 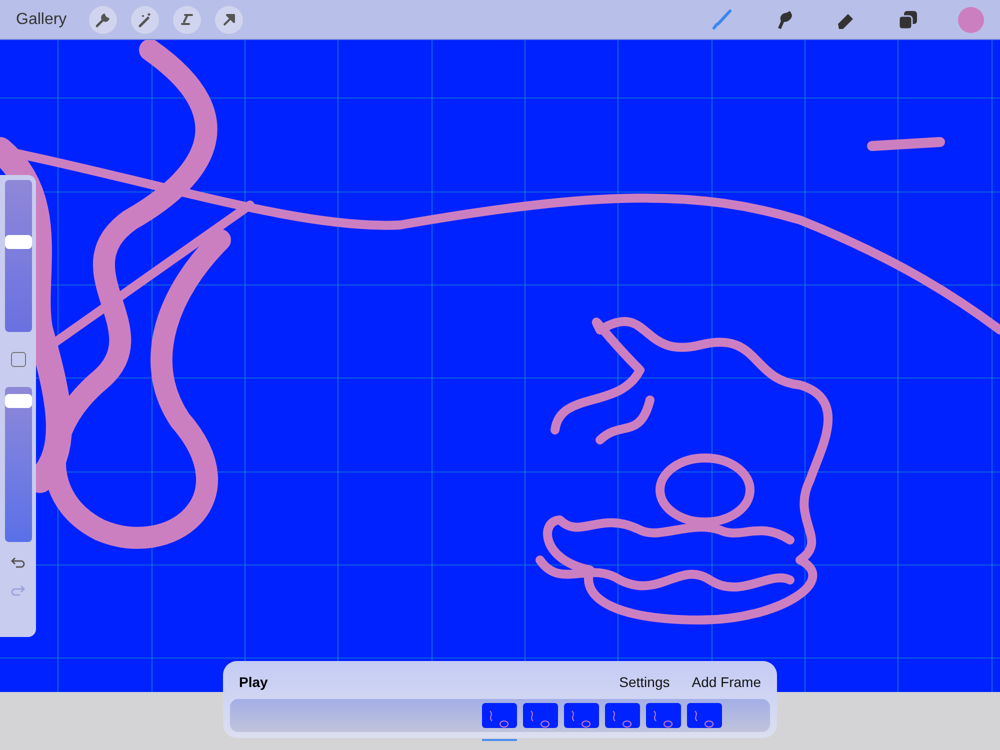 I want to click on play-button: Play, so click(x=253, y=682).